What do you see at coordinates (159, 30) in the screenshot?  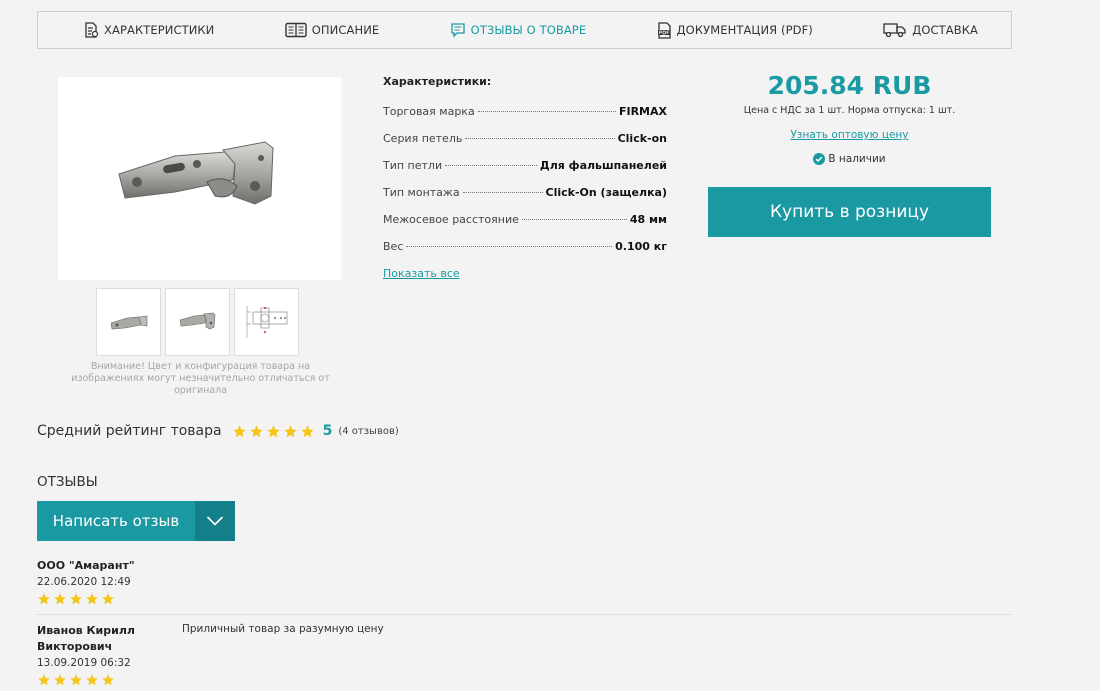 I see `tab-characteristics-label: ХАРАКТЕРИСТИКИ` at bounding box center [159, 30].